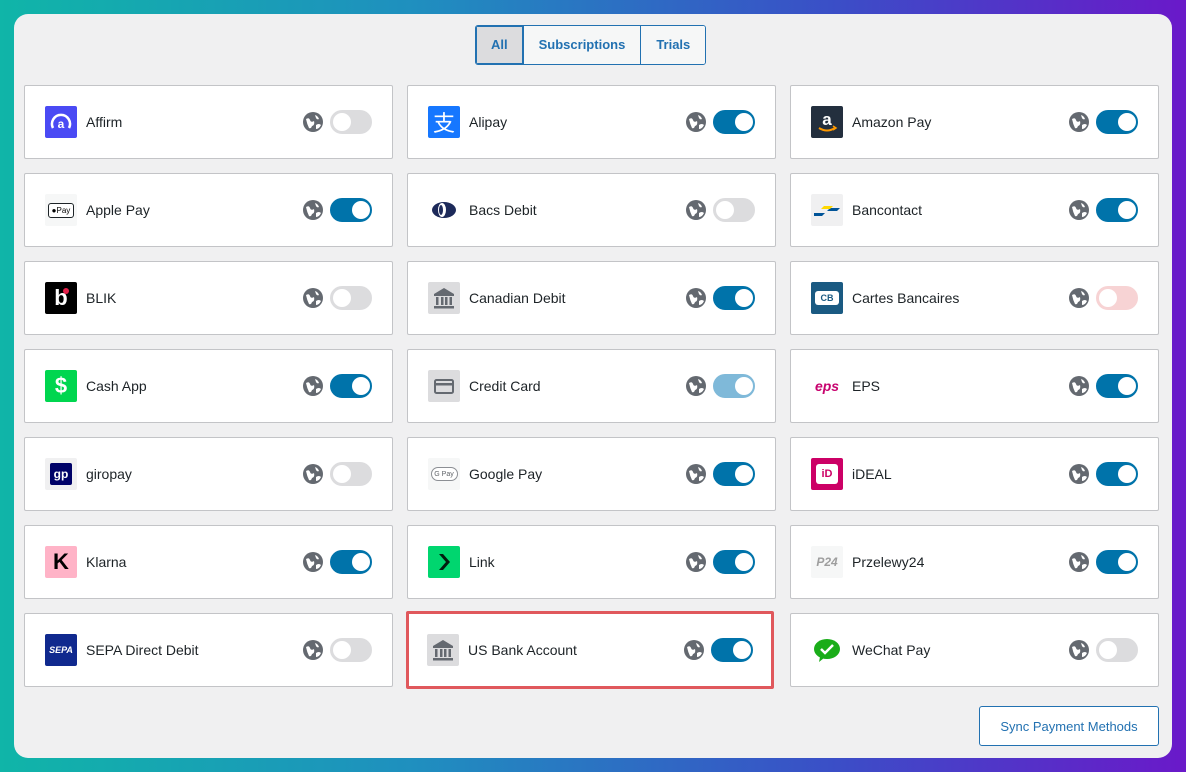 Image resolution: width=1186 pixels, height=772 pixels. Describe the element at coordinates (61, 298) in the screenshot. I see `blik-logo: b` at that location.